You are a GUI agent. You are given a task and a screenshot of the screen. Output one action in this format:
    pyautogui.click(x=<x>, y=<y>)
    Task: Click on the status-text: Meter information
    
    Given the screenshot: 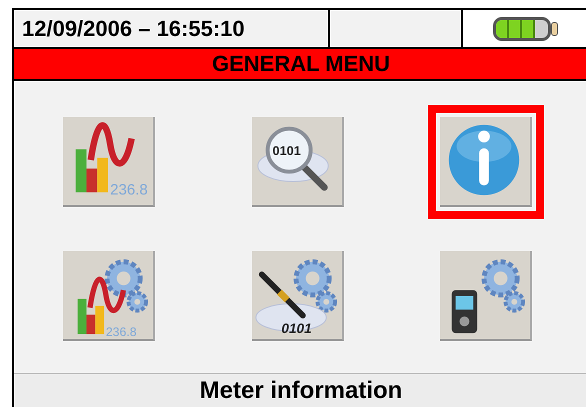 What is the action you would take?
    pyautogui.click(x=300, y=390)
    